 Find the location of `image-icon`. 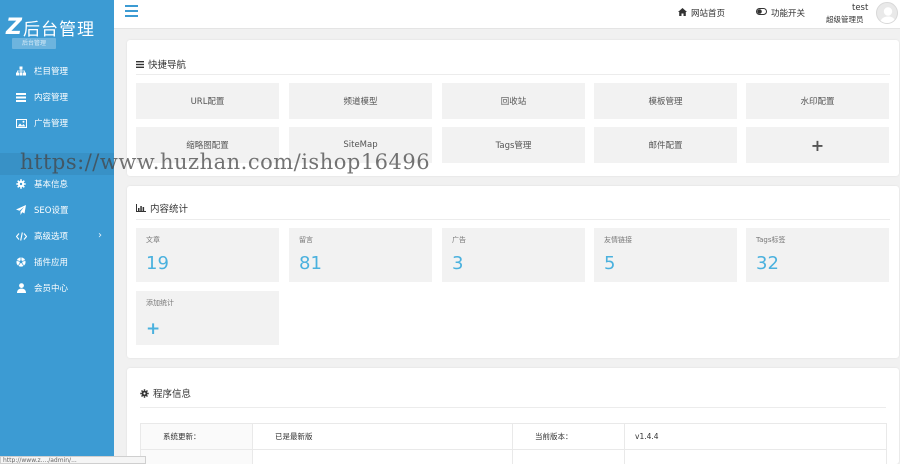

image-icon is located at coordinates (21, 123).